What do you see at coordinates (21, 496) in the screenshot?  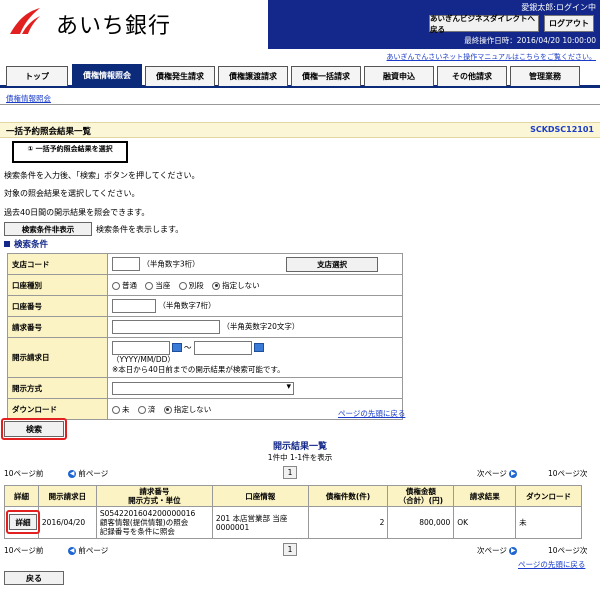 I see `column-header: 詳細` at bounding box center [21, 496].